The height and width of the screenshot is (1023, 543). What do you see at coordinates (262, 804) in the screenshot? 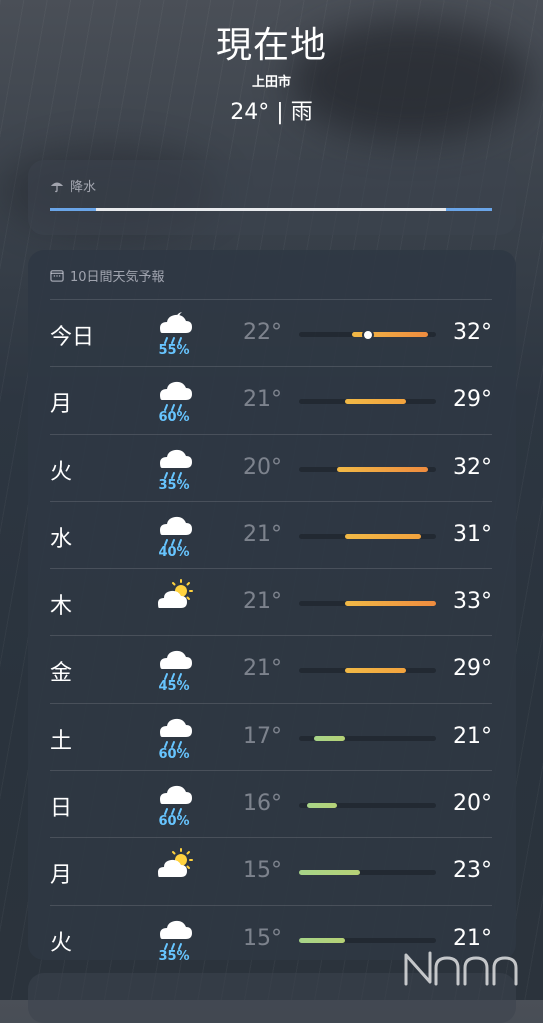
I see `low-temperature: 16°` at bounding box center [262, 804].